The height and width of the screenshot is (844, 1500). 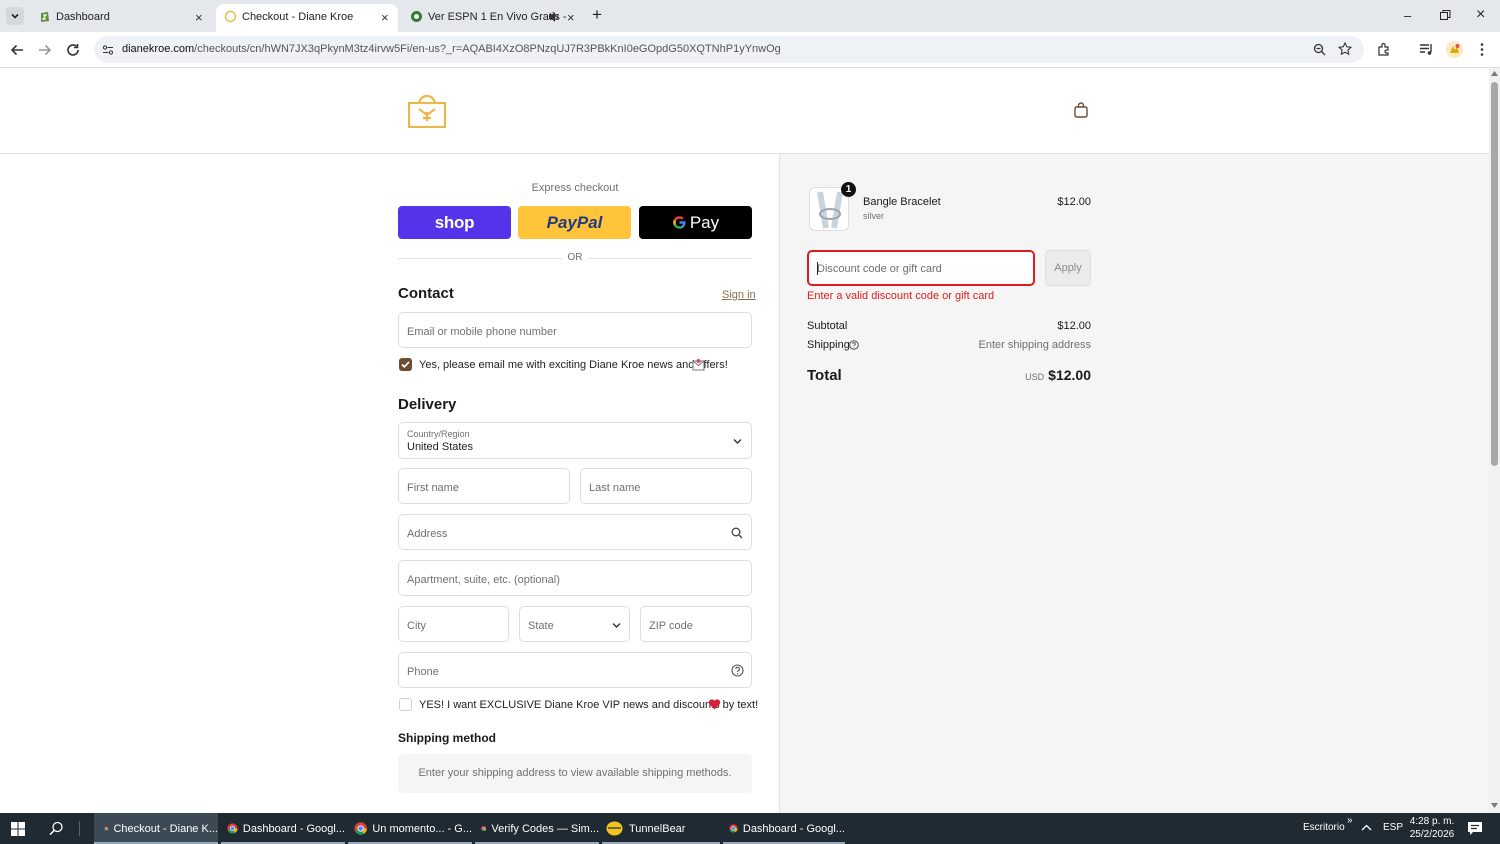 I want to click on apply-label: Apply, so click(x=1068, y=268).